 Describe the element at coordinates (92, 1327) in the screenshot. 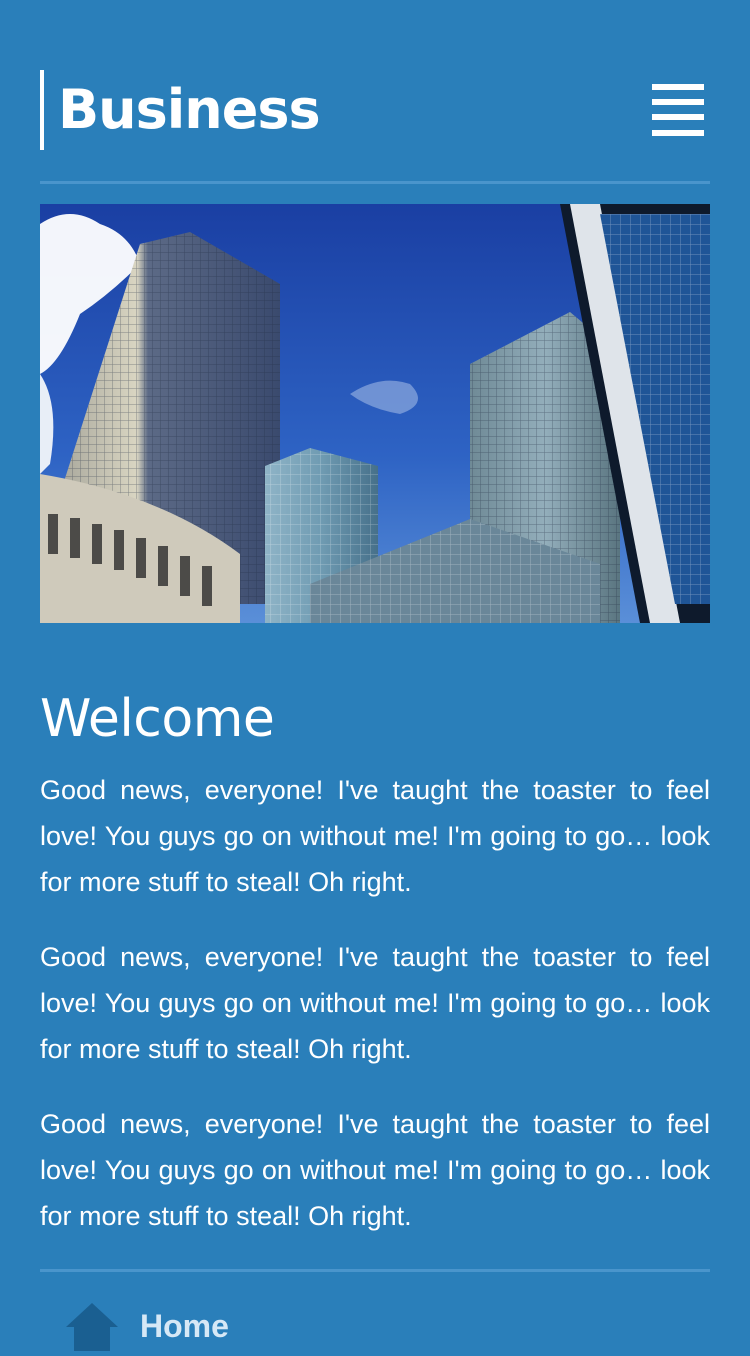

I see `home-icon` at that location.